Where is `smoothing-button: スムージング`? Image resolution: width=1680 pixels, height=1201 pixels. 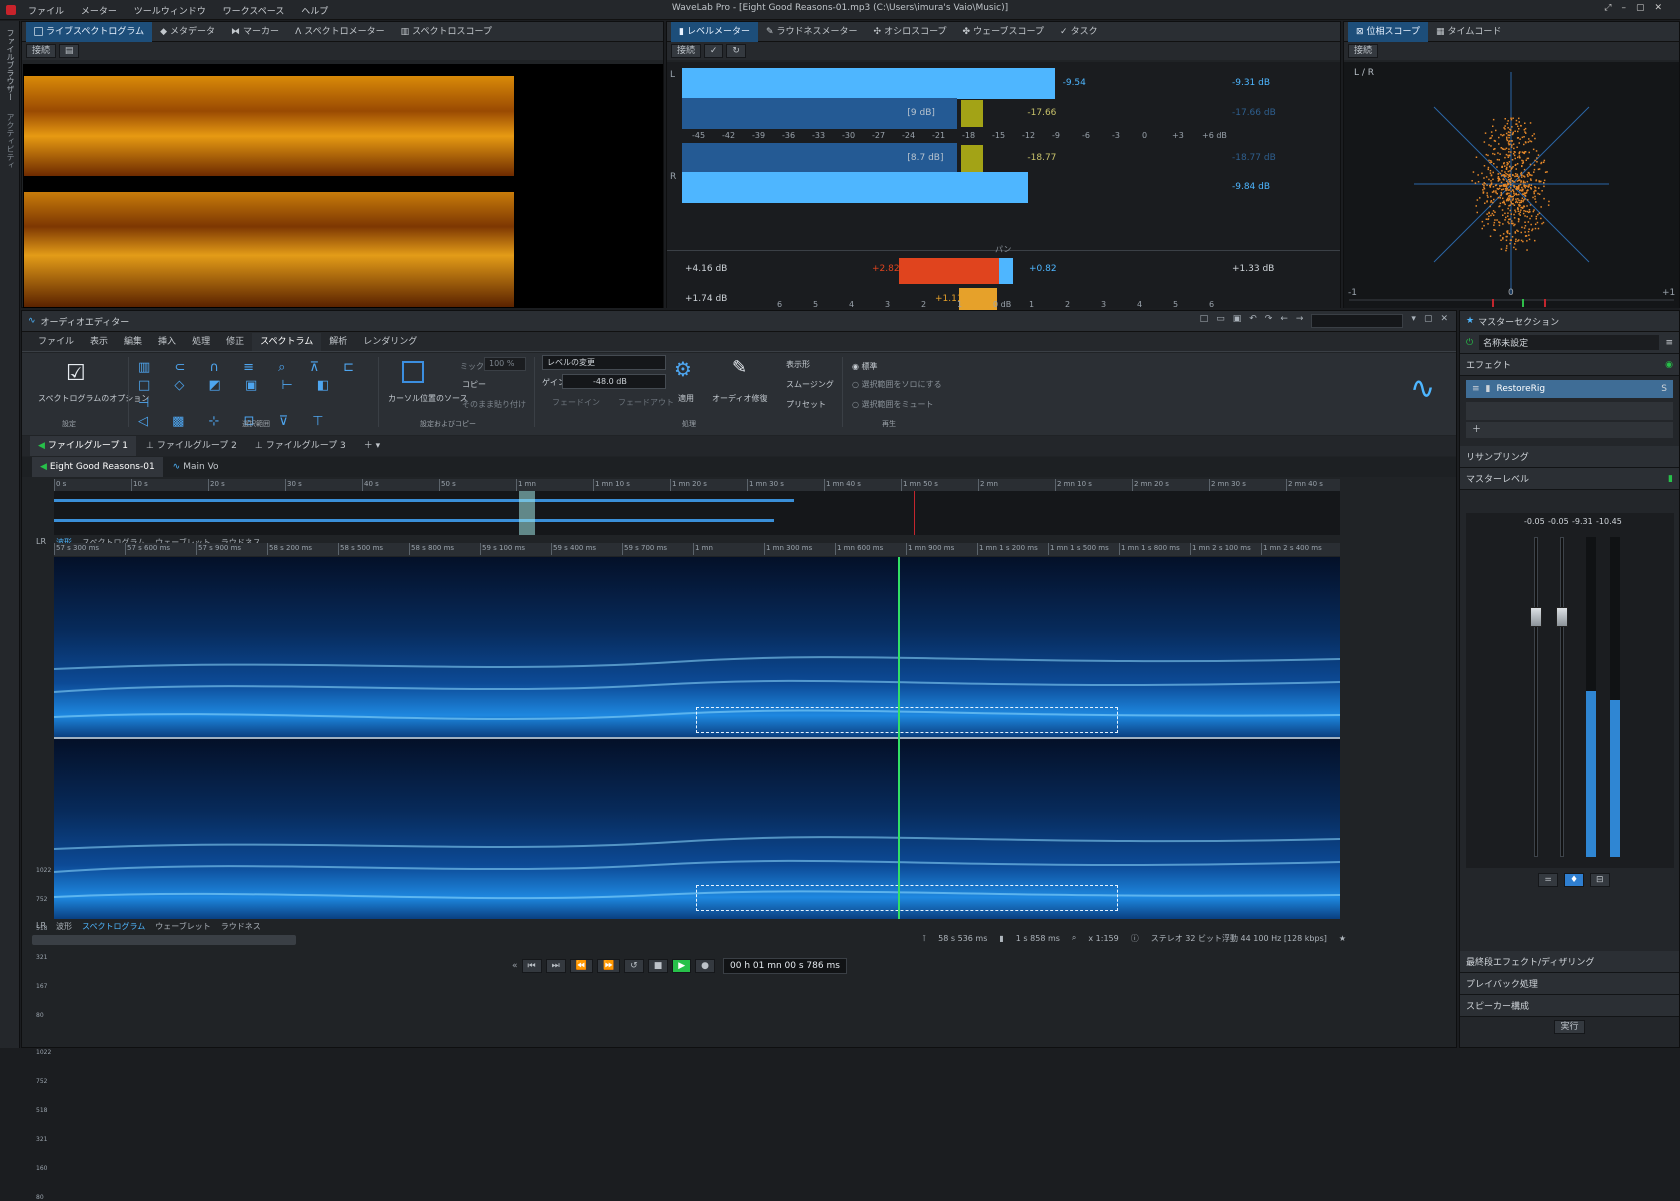
smoothing-button: スムージング is located at coordinates (810, 384).